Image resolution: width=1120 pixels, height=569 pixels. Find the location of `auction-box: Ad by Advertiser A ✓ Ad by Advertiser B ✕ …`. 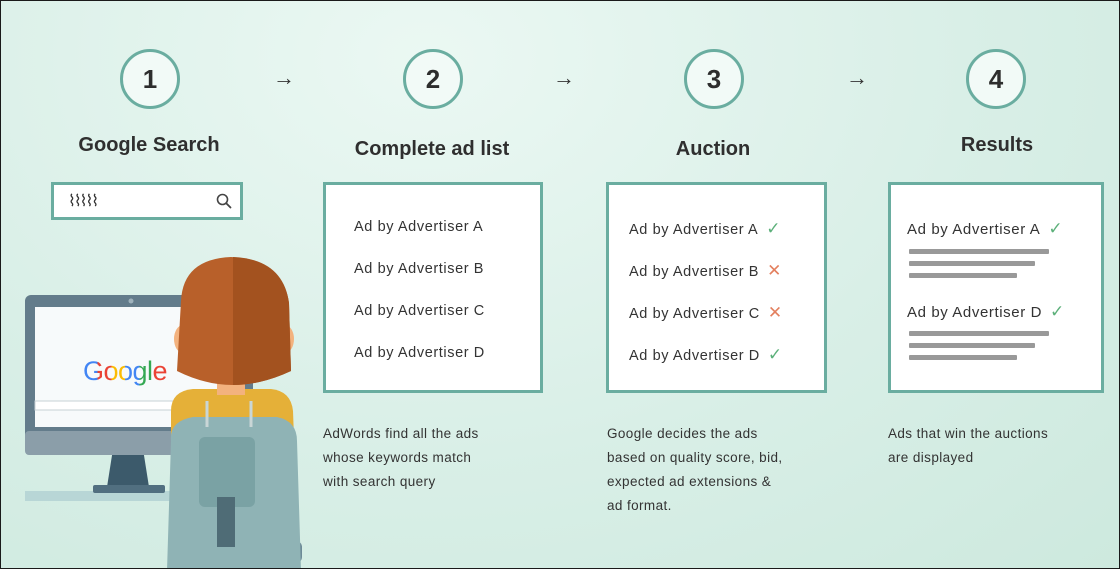

auction-box: Ad by Advertiser A ✓ Ad by Advertiser B ✕ … is located at coordinates (716, 287).